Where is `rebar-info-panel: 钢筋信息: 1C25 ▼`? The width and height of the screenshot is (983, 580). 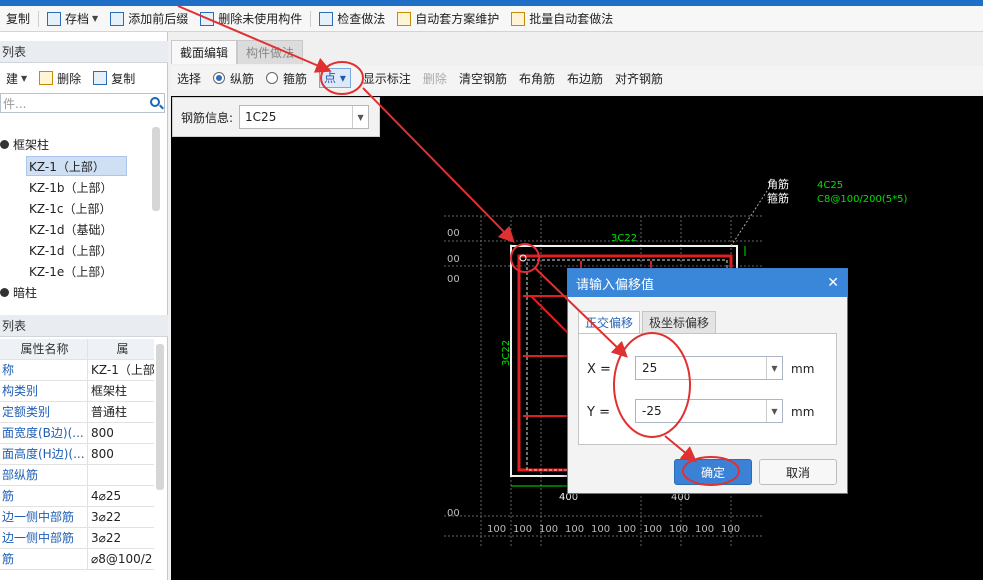
rebar-info-panel: 钢筋信息: 1C25 ▼ is located at coordinates (276, 117).